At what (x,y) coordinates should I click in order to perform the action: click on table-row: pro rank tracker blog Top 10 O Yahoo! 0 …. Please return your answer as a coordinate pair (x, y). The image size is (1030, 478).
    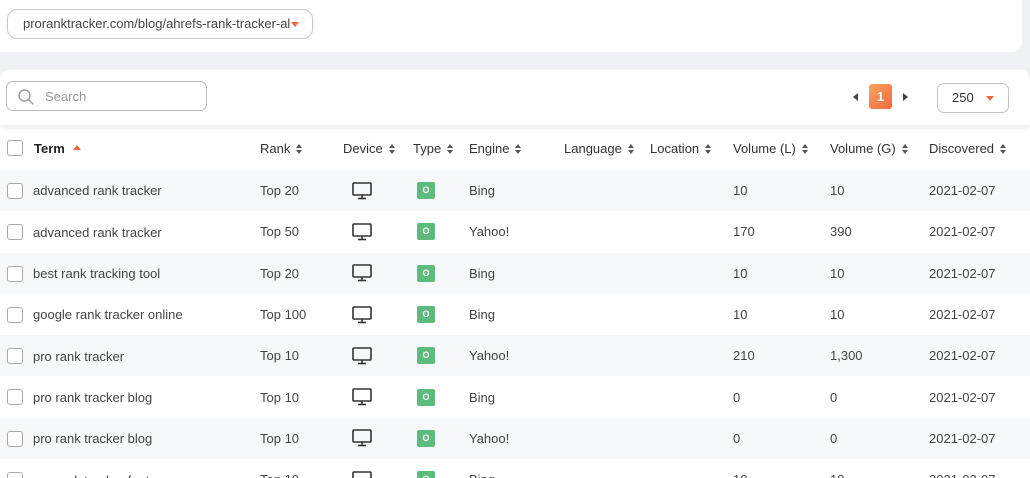
    Looking at the image, I should click on (515, 438).